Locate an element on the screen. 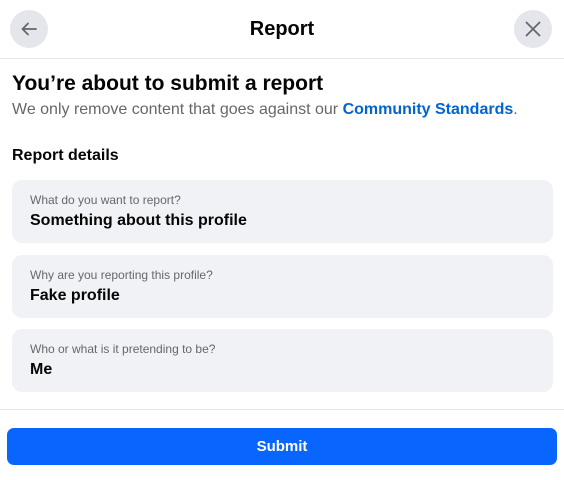  report-title: You’re about to submit a report is located at coordinates (168, 83).